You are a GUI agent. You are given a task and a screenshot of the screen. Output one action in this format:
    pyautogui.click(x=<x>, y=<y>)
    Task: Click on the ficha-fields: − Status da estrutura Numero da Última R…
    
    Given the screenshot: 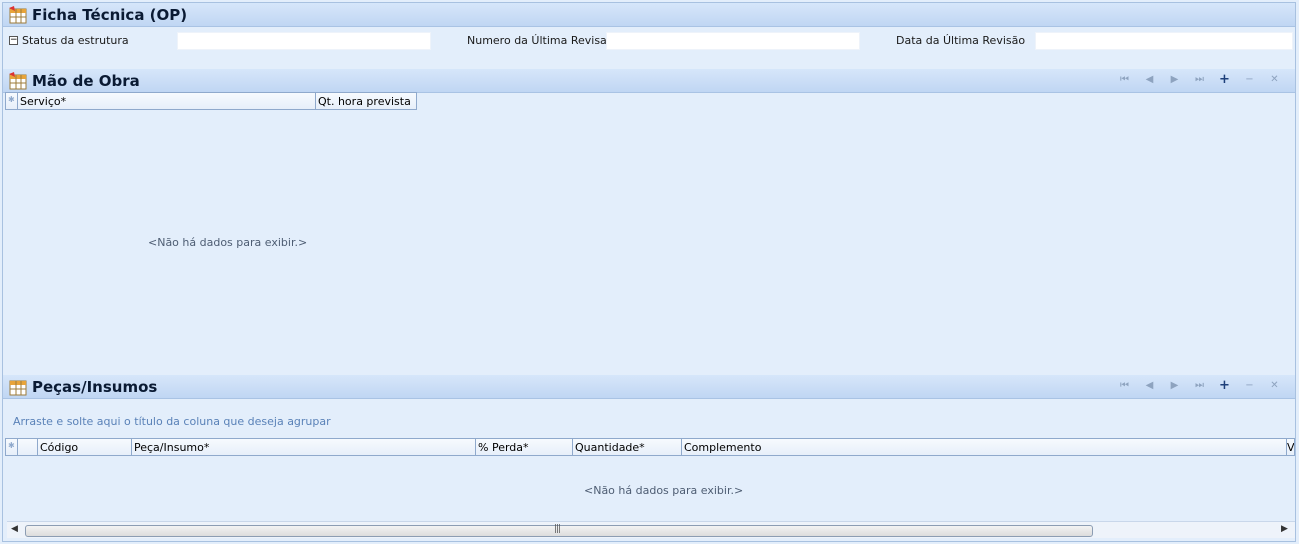 What is the action you would take?
    pyautogui.click(x=649, y=41)
    